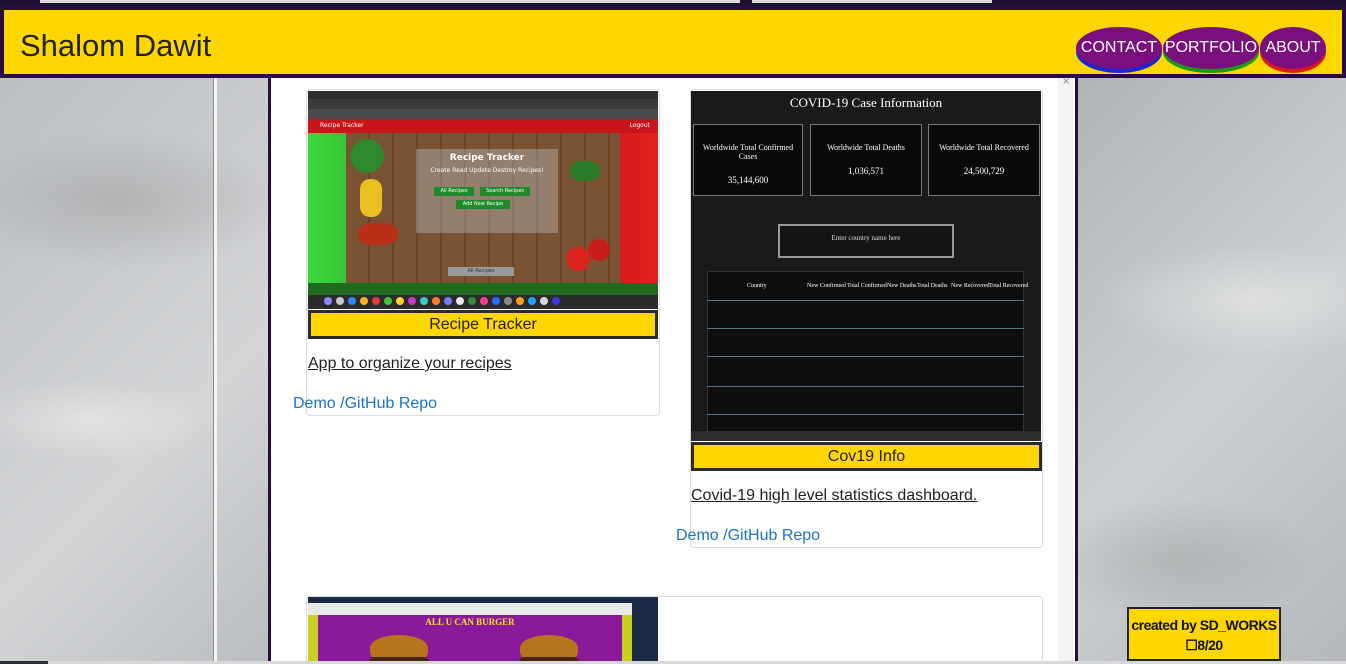 The height and width of the screenshot is (664, 1346). What do you see at coordinates (748, 180) in the screenshot?
I see `stat-value: 35,144,600` at bounding box center [748, 180].